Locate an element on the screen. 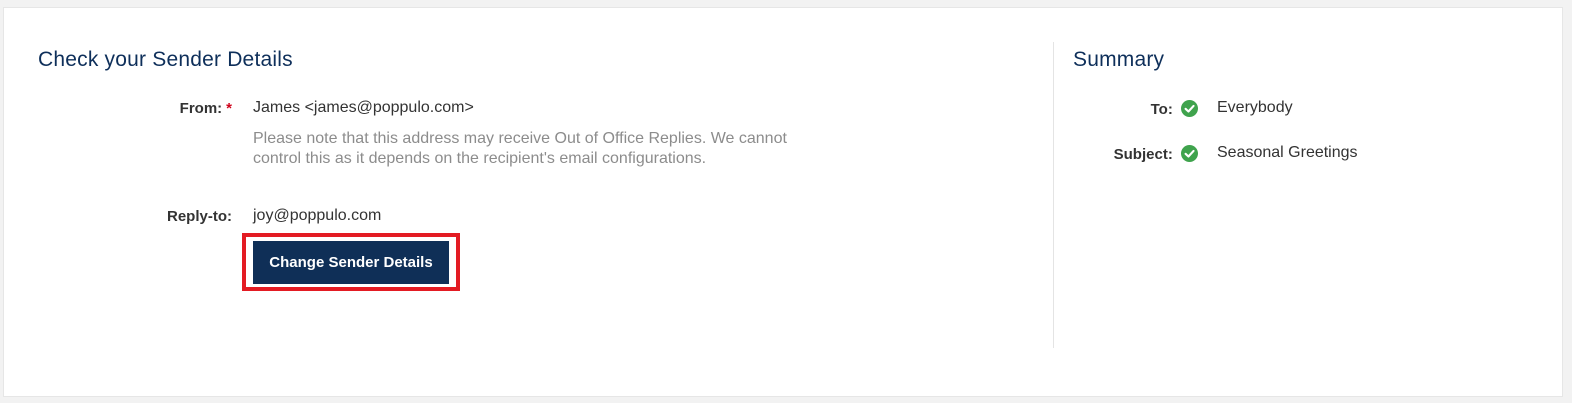 The width and height of the screenshot is (1572, 403). from-label-group: From: * is located at coordinates (206, 108).